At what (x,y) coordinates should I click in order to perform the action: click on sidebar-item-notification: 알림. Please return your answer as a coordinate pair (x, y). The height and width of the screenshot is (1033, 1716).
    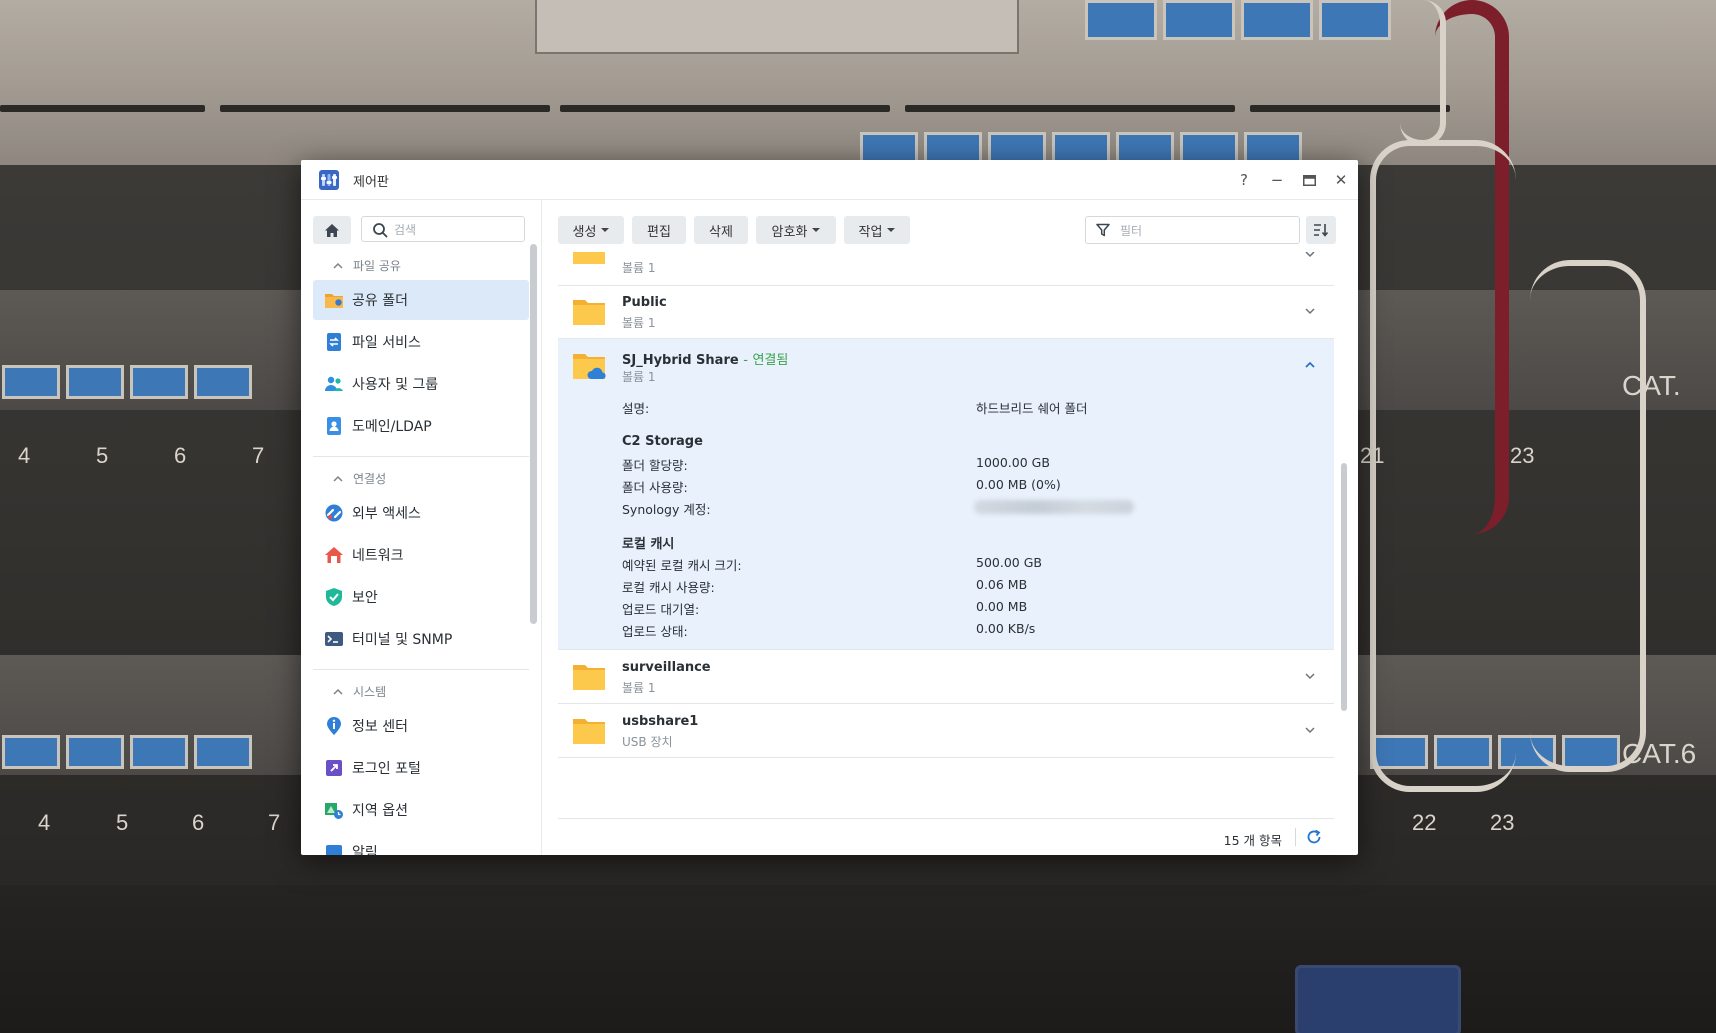
    Looking at the image, I should click on (421, 843).